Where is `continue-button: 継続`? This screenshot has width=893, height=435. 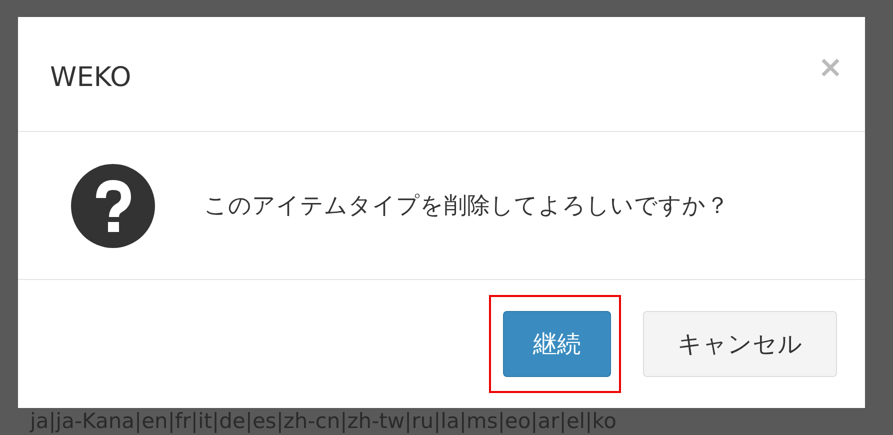
continue-button: 継続 is located at coordinates (557, 344).